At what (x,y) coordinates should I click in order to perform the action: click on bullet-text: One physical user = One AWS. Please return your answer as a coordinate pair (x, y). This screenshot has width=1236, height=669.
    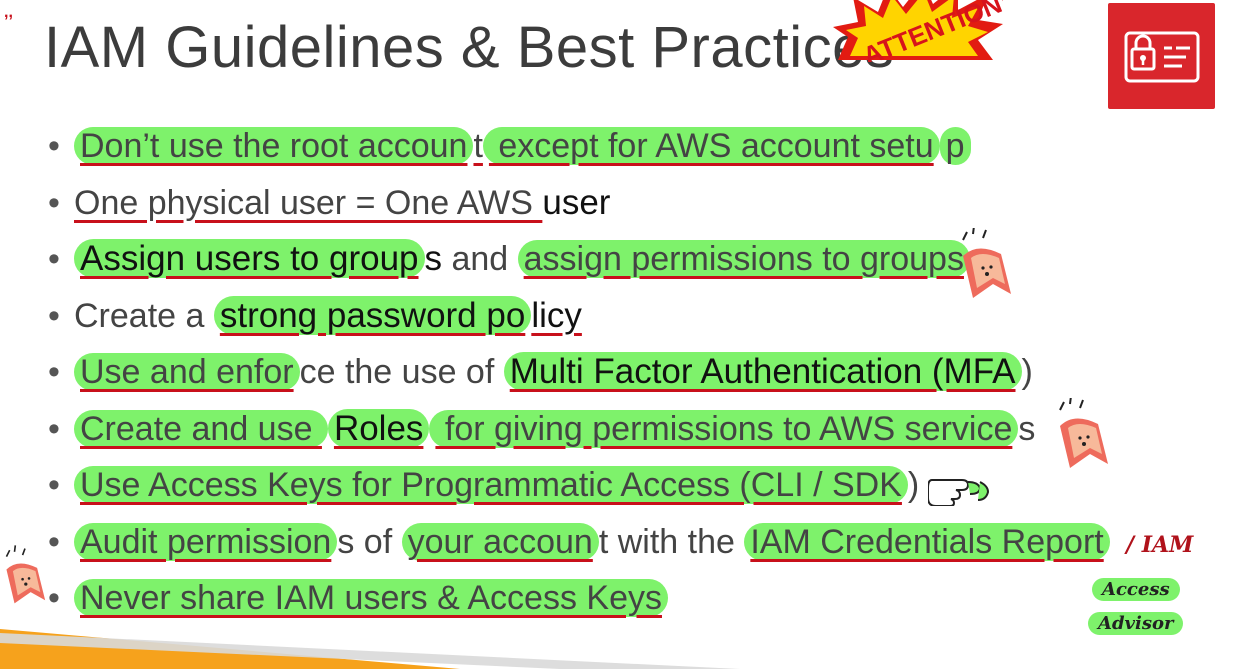
    Looking at the image, I should click on (308, 202).